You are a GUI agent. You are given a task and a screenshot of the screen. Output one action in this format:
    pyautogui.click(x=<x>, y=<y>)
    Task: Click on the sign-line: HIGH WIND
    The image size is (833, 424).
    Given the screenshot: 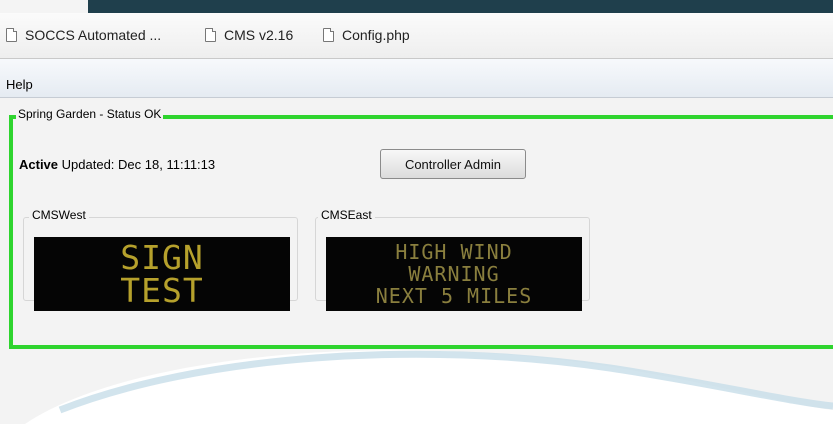 What is the action you would take?
    pyautogui.click(x=454, y=252)
    